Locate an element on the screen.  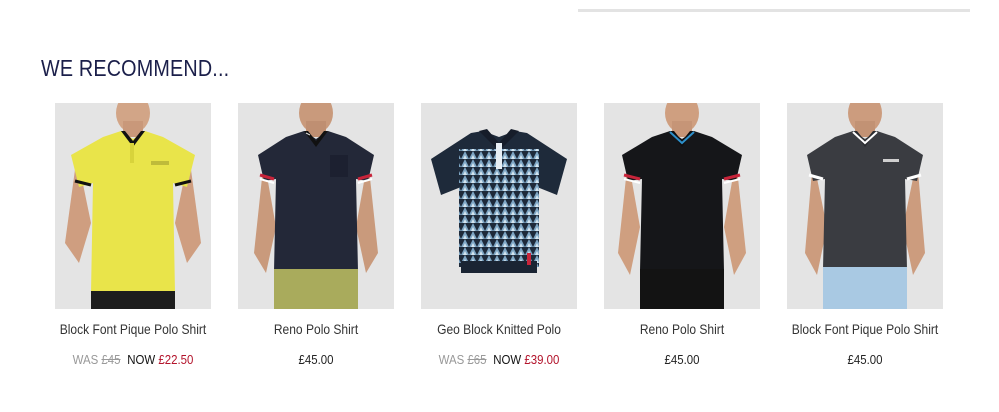
product-price: WAS £45 NOW £22.50 is located at coordinates (133, 359).